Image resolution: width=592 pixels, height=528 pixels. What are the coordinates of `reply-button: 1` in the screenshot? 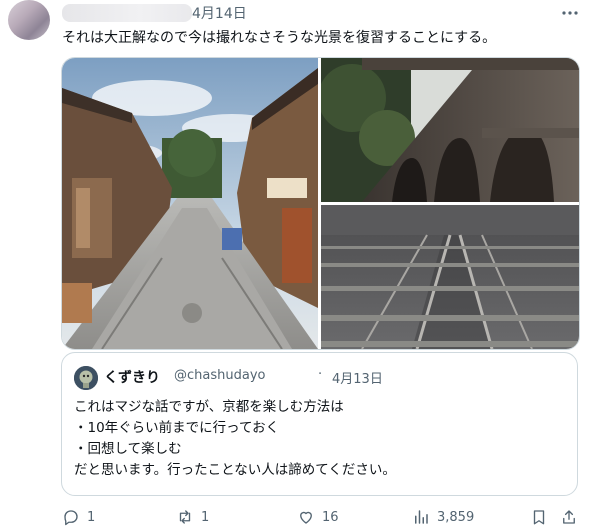 It's located at (78, 517).